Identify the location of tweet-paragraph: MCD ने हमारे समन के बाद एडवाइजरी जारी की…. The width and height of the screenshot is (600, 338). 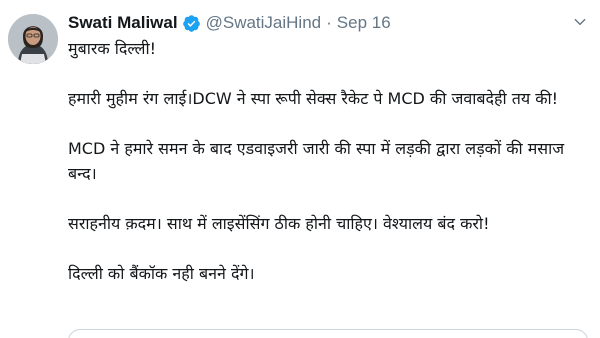
(316, 161).